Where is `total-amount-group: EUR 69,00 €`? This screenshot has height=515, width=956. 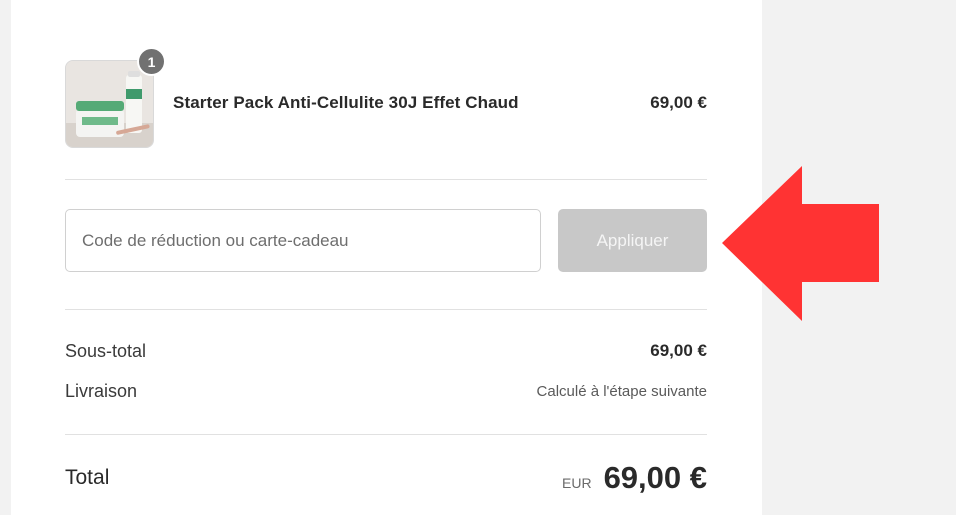
total-amount-group: EUR 69,00 € is located at coordinates (634, 478).